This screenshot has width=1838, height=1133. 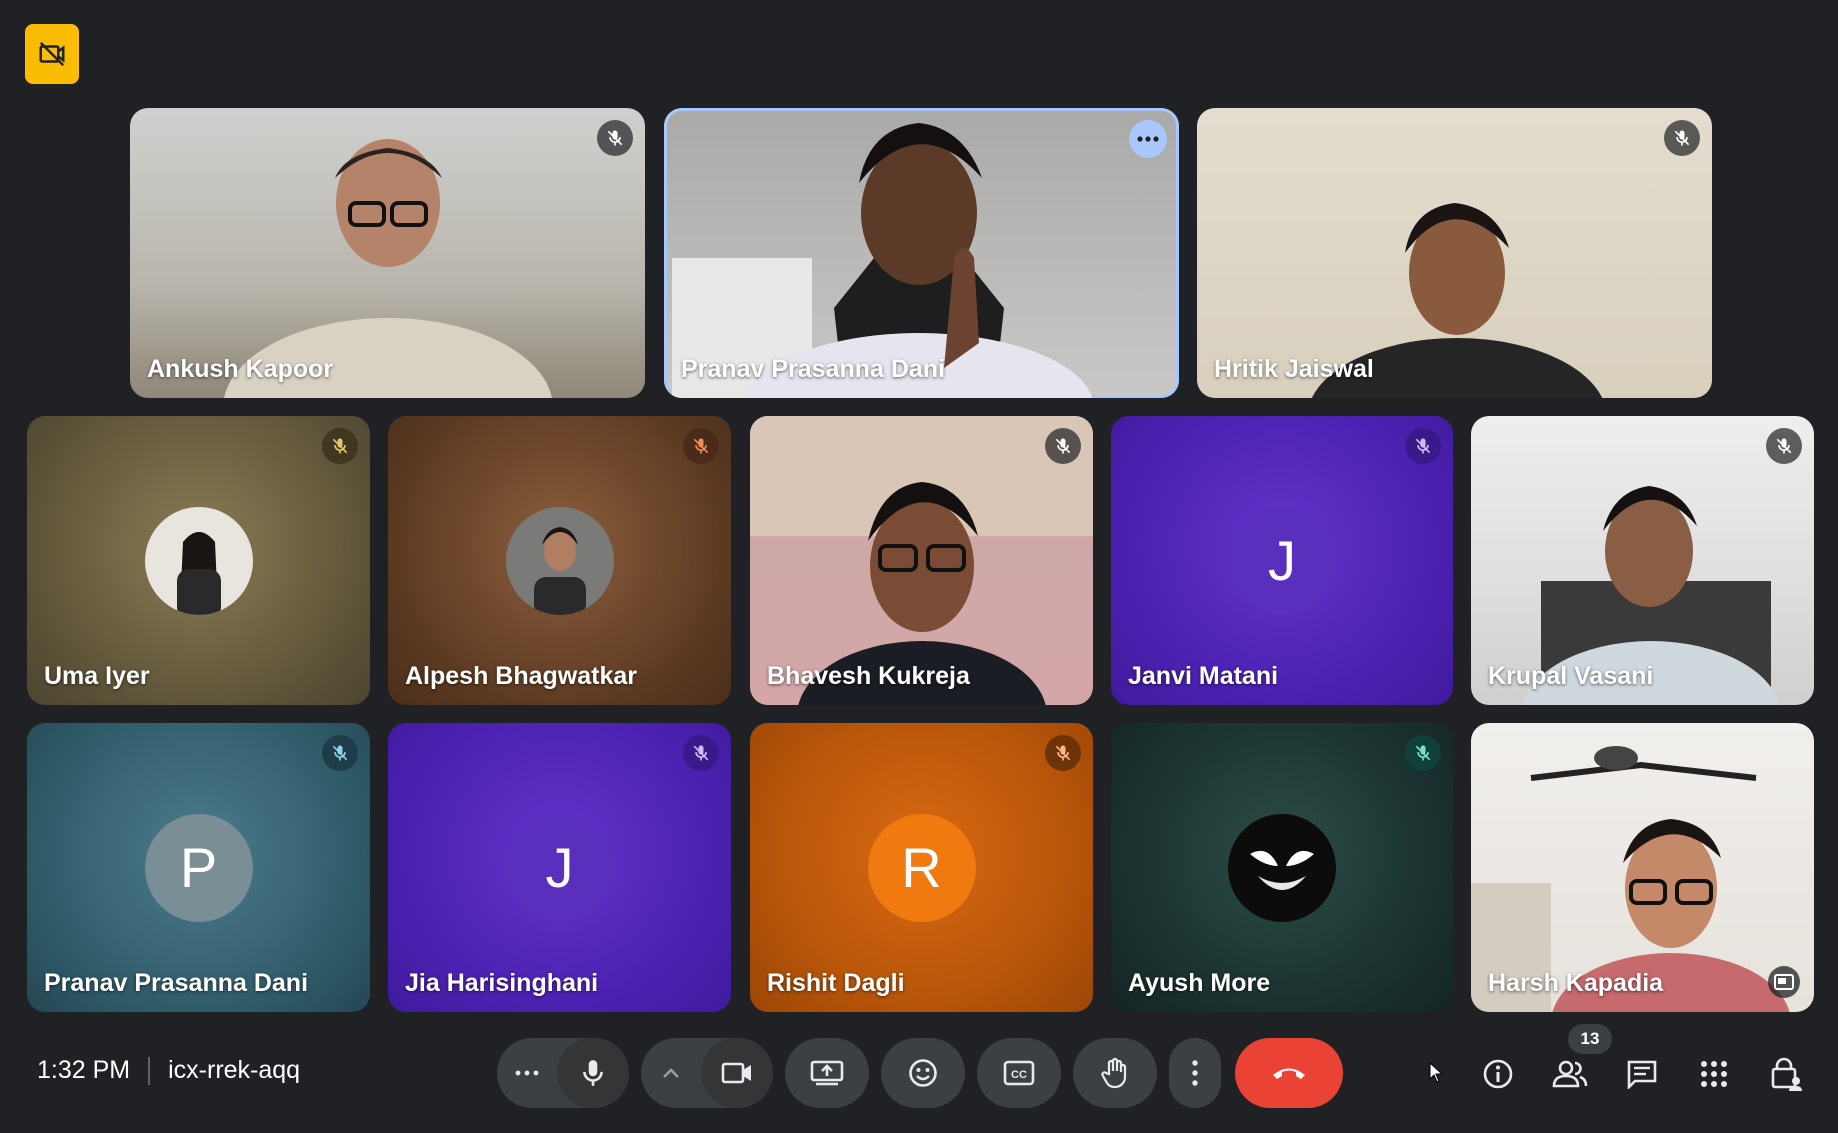 I want to click on participant-name: Jia Harisinghani, so click(x=502, y=983).